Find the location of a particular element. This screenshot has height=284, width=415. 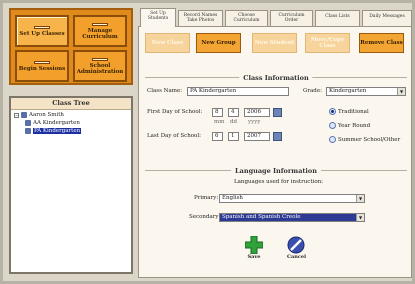

tab-class-lists: Class Lists is located at coordinates (337, 18).